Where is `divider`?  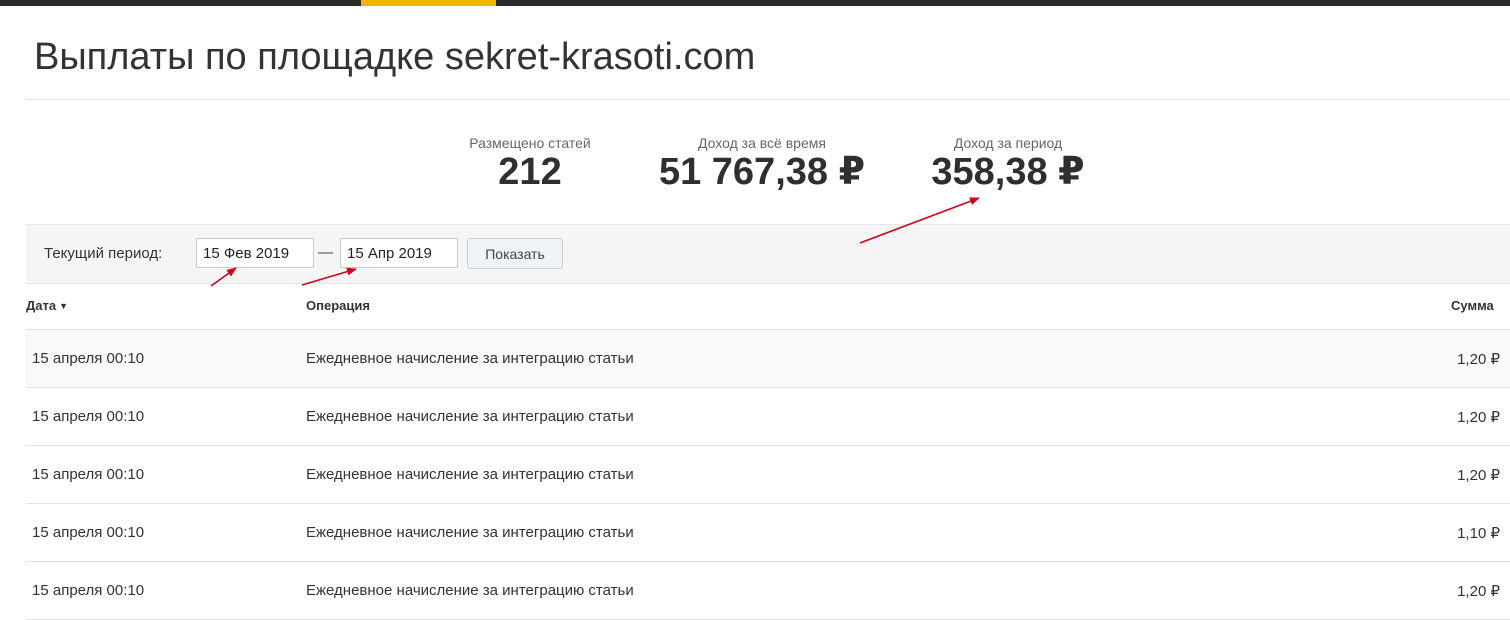
divider is located at coordinates (768, 99).